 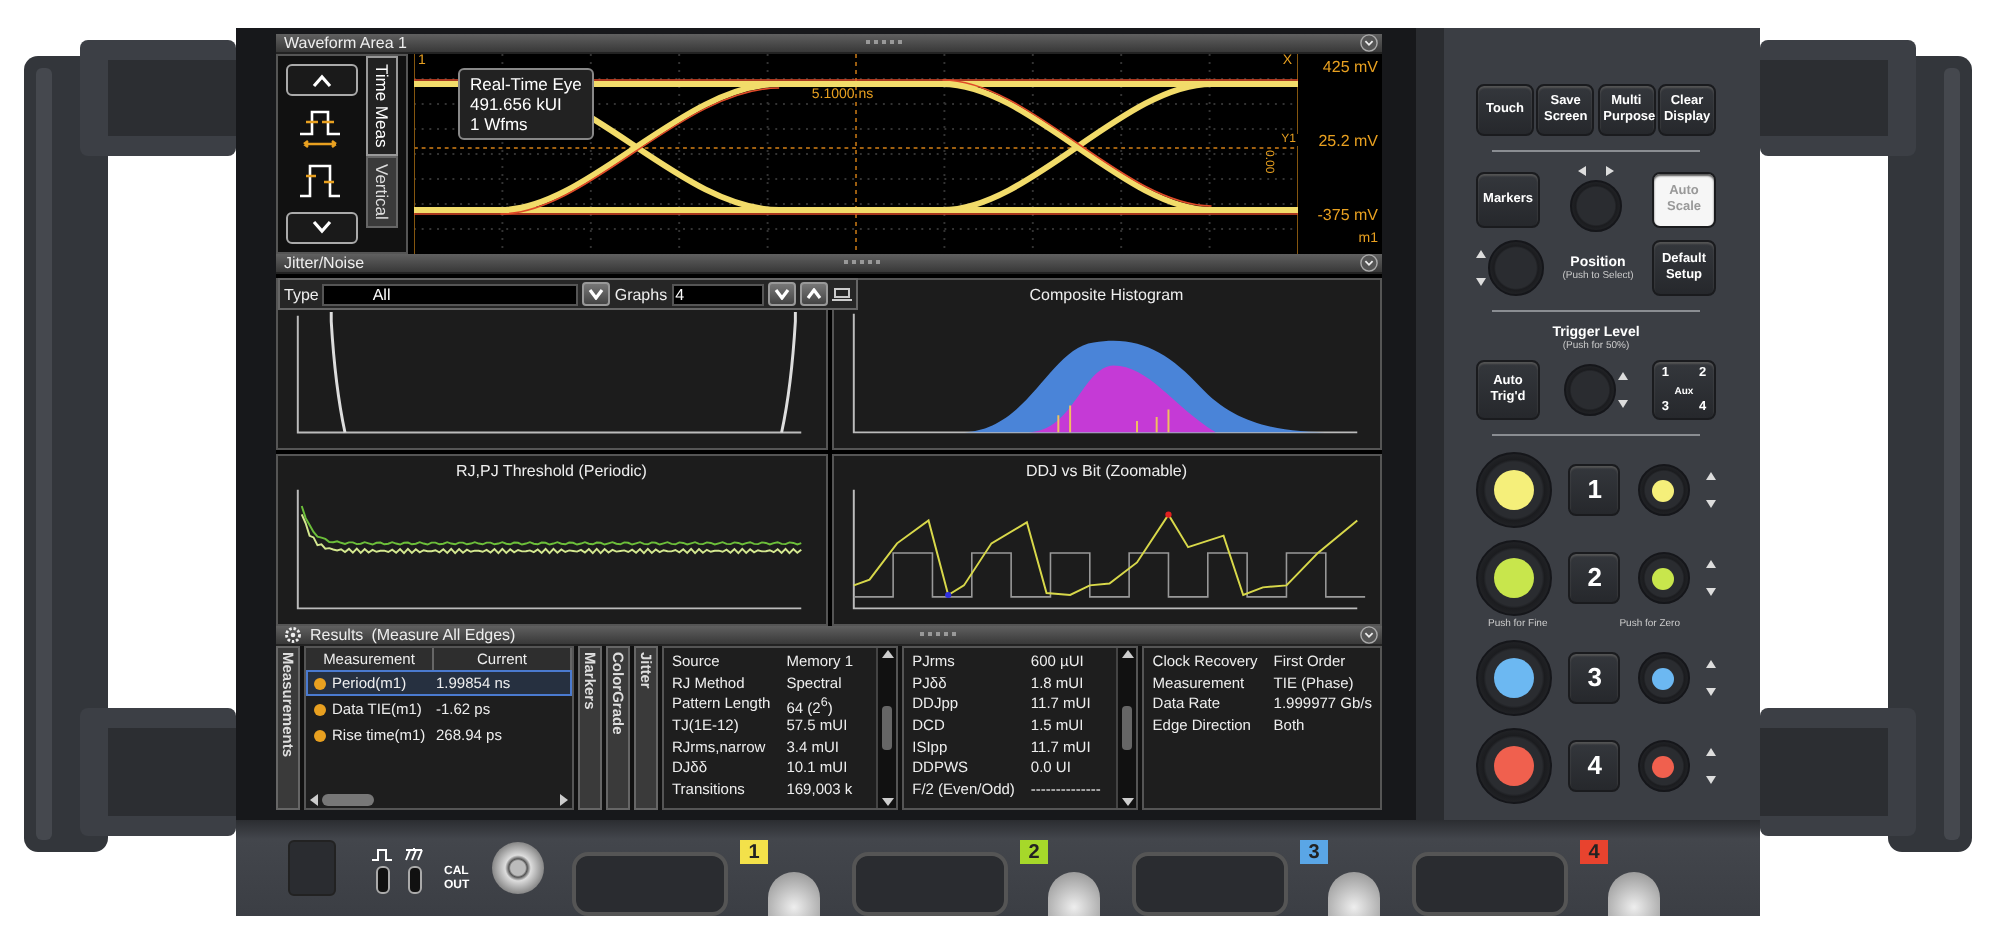 I want to click on graph-title: DDJ vs Bit (Zoomable), so click(x=1106, y=471).